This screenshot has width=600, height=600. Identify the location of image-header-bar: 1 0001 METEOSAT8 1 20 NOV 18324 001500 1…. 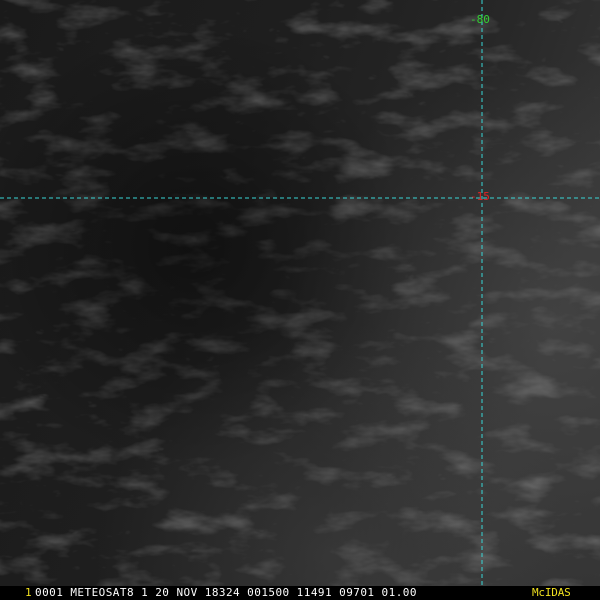
(300, 593).